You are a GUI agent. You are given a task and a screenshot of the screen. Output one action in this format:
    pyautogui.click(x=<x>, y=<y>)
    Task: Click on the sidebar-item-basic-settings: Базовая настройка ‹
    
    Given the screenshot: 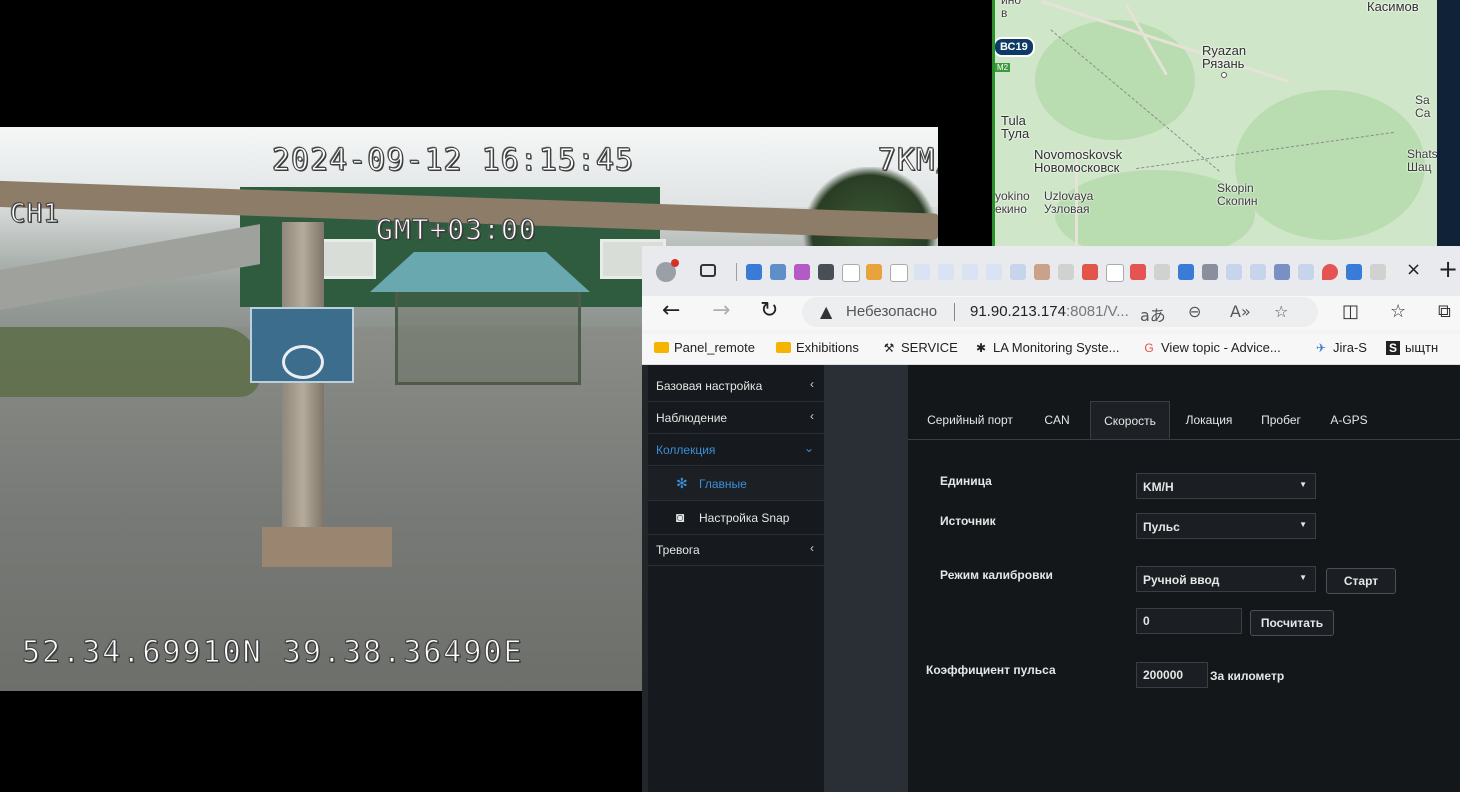 What is the action you would take?
    pyautogui.click(x=736, y=386)
    